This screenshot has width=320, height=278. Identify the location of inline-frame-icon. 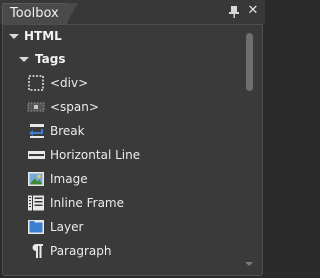
(36, 203).